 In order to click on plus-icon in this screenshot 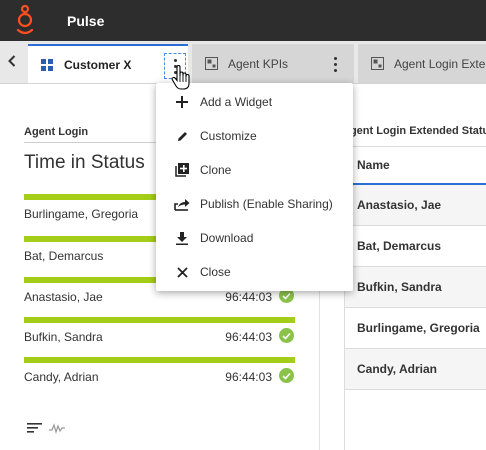, I will do `click(182, 102)`.